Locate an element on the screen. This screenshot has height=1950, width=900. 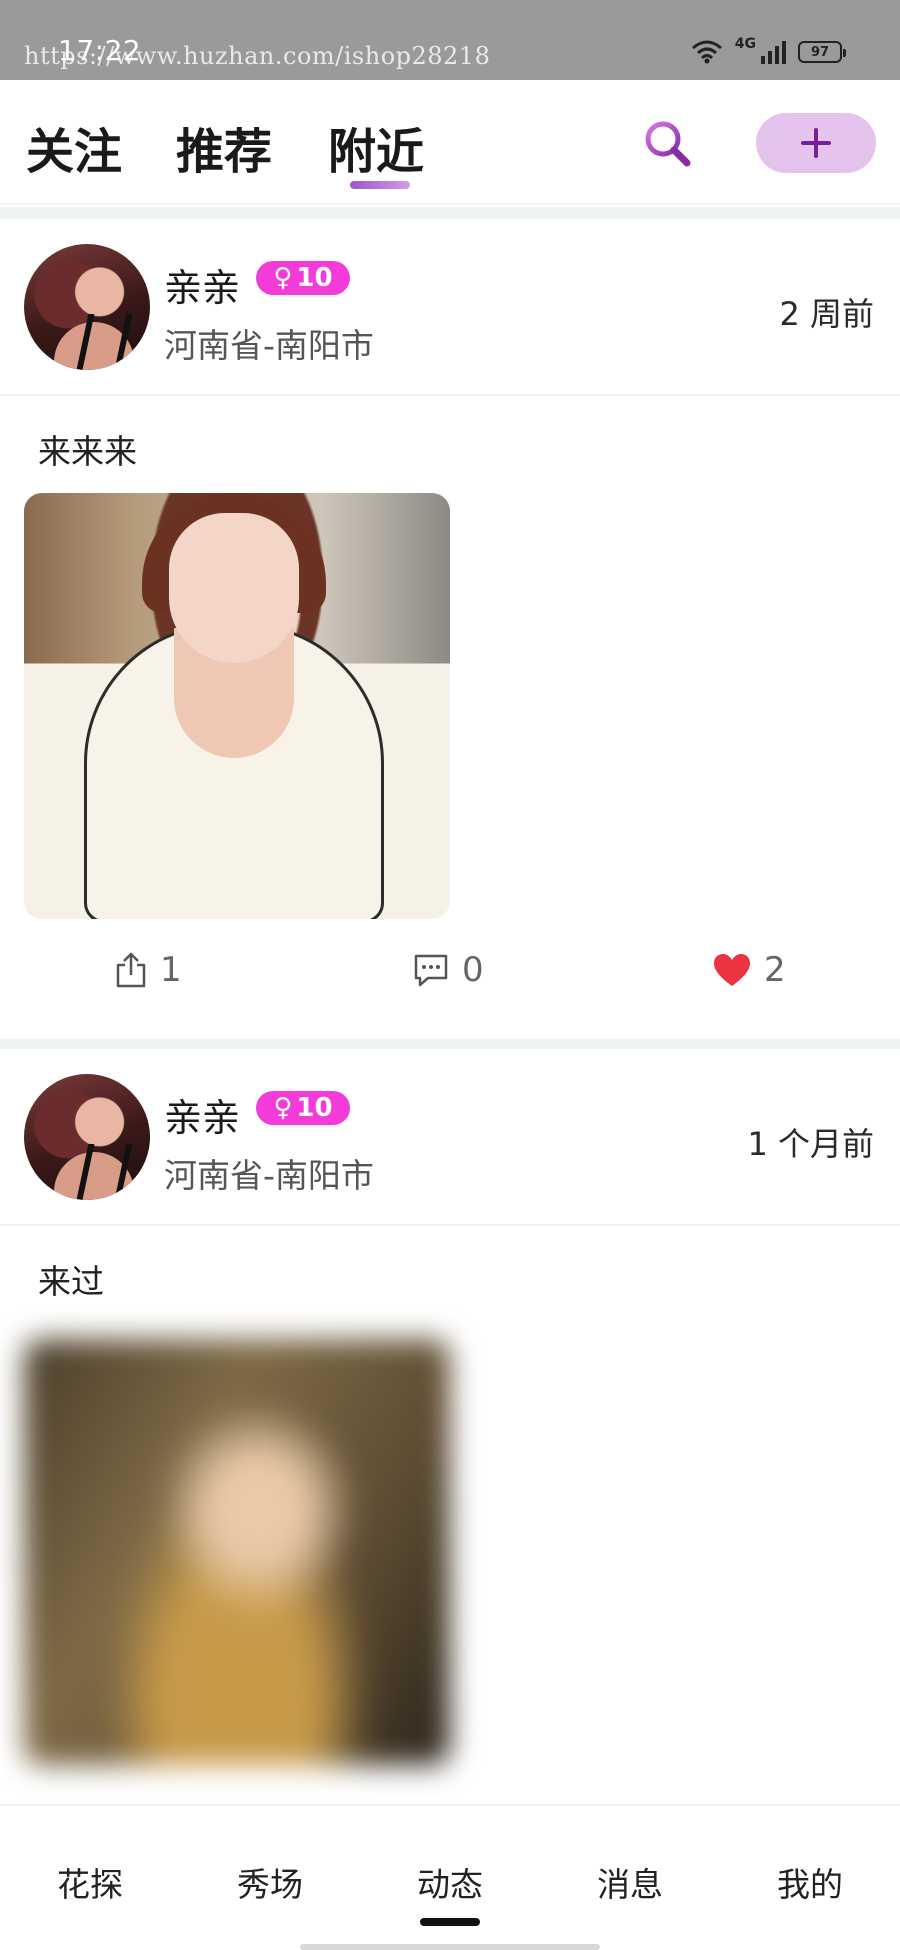
search-button is located at coordinates (668, 144).